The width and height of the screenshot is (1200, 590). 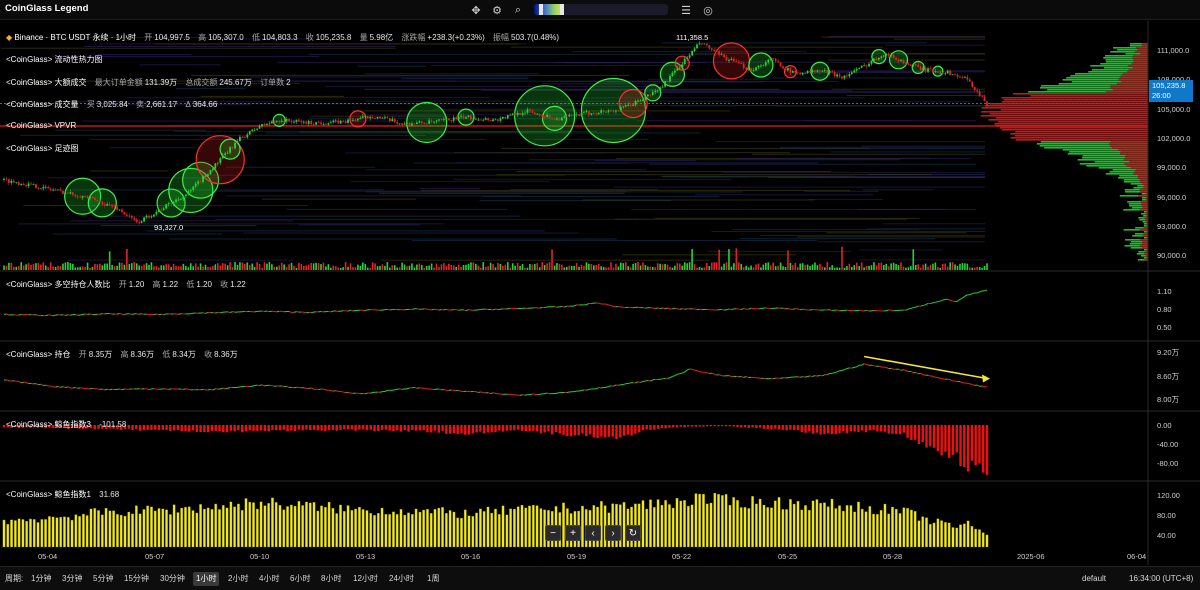 What do you see at coordinates (633, 533) in the screenshot?
I see `reset-chart-button: ↻` at bounding box center [633, 533].